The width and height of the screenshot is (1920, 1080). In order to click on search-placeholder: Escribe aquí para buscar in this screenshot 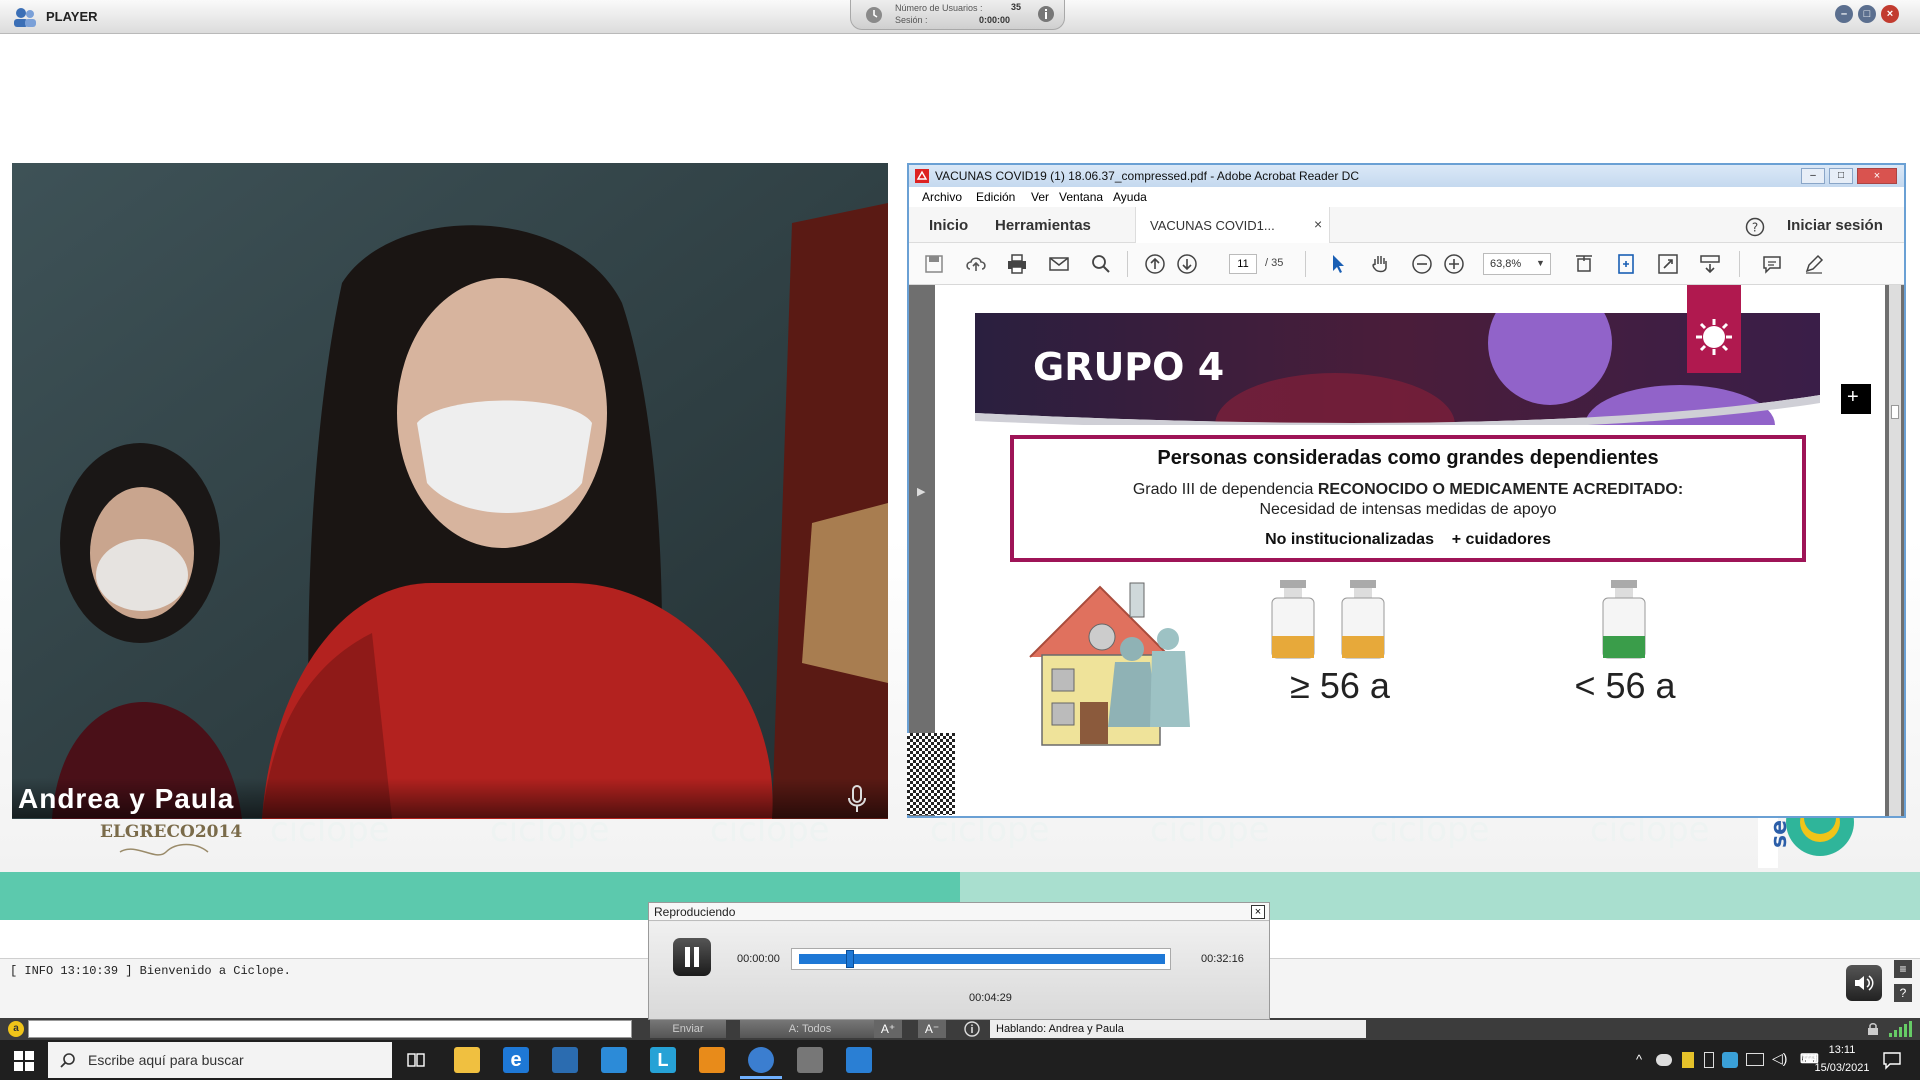, I will do `click(166, 1060)`.